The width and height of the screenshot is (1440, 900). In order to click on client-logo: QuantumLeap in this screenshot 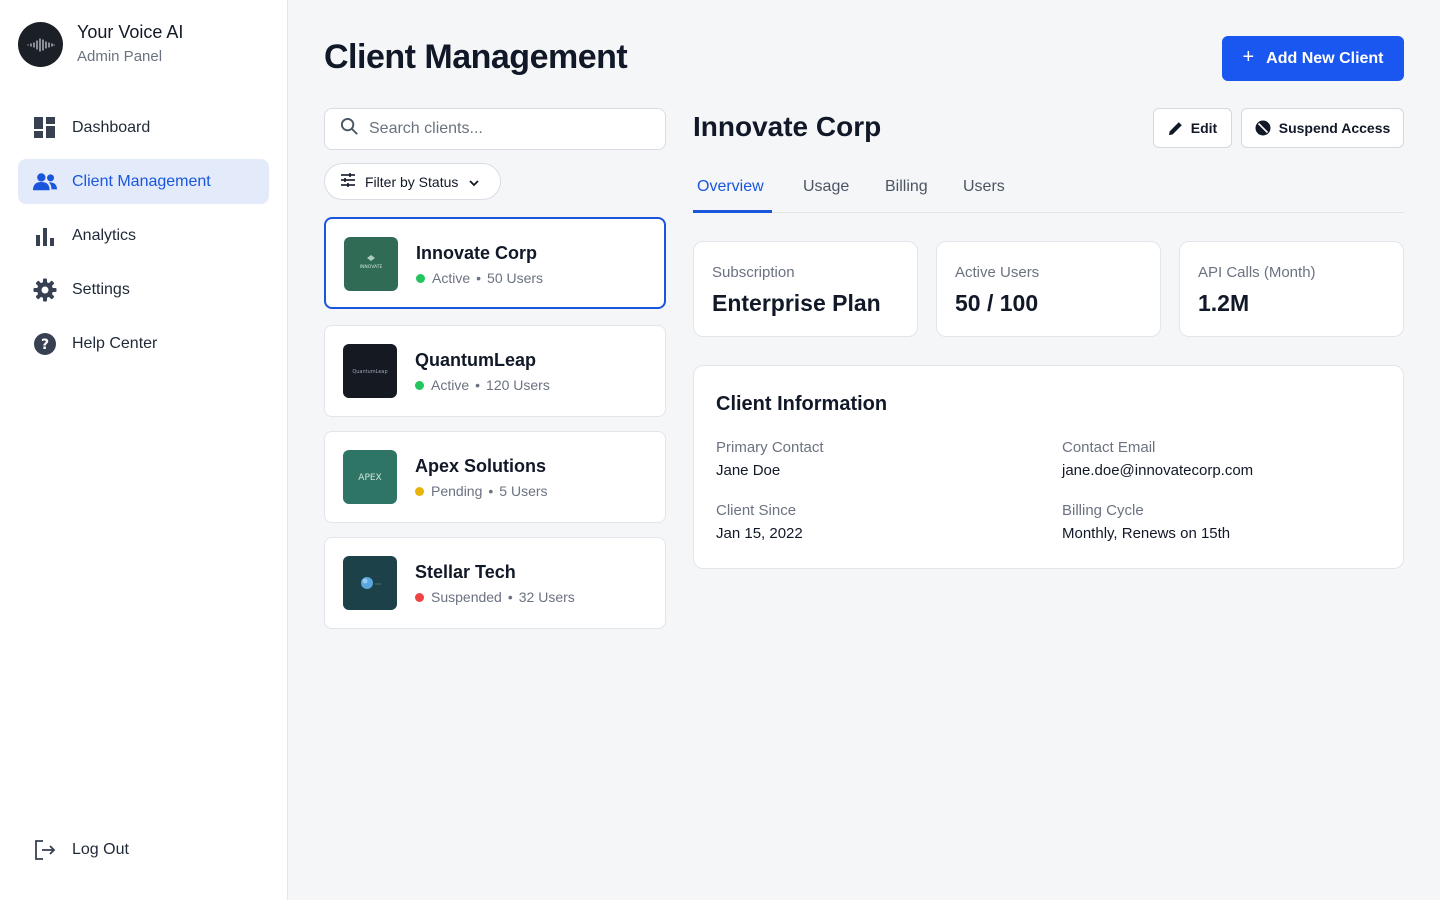, I will do `click(370, 371)`.